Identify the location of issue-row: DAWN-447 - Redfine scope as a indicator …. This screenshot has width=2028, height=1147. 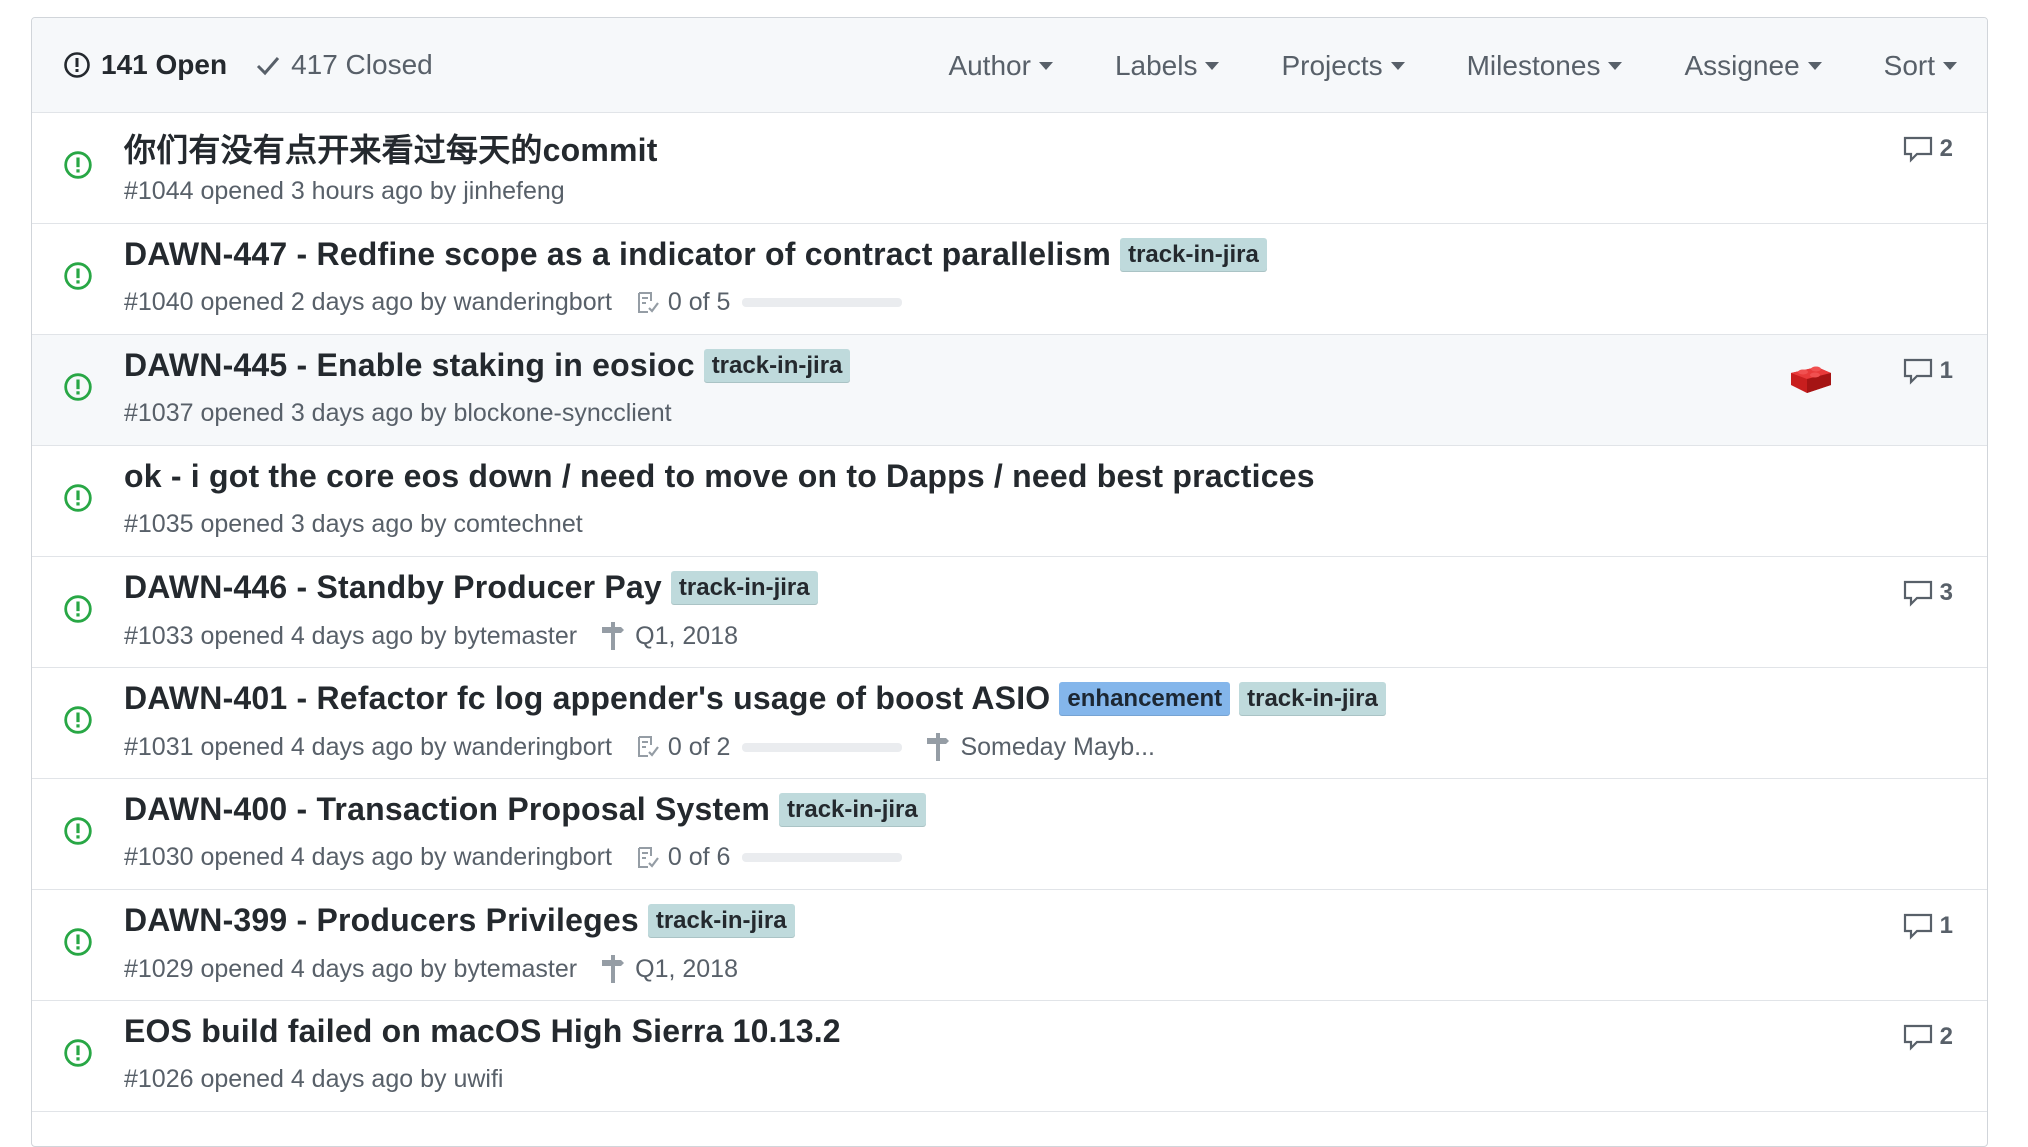
(1009, 279).